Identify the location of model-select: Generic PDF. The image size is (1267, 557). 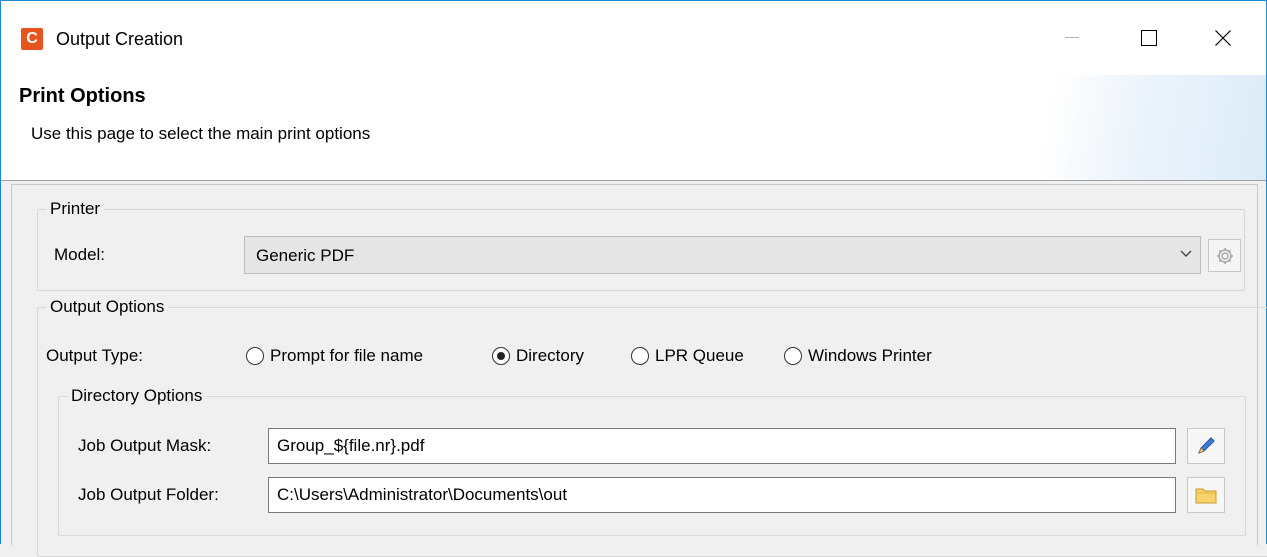
(722, 255).